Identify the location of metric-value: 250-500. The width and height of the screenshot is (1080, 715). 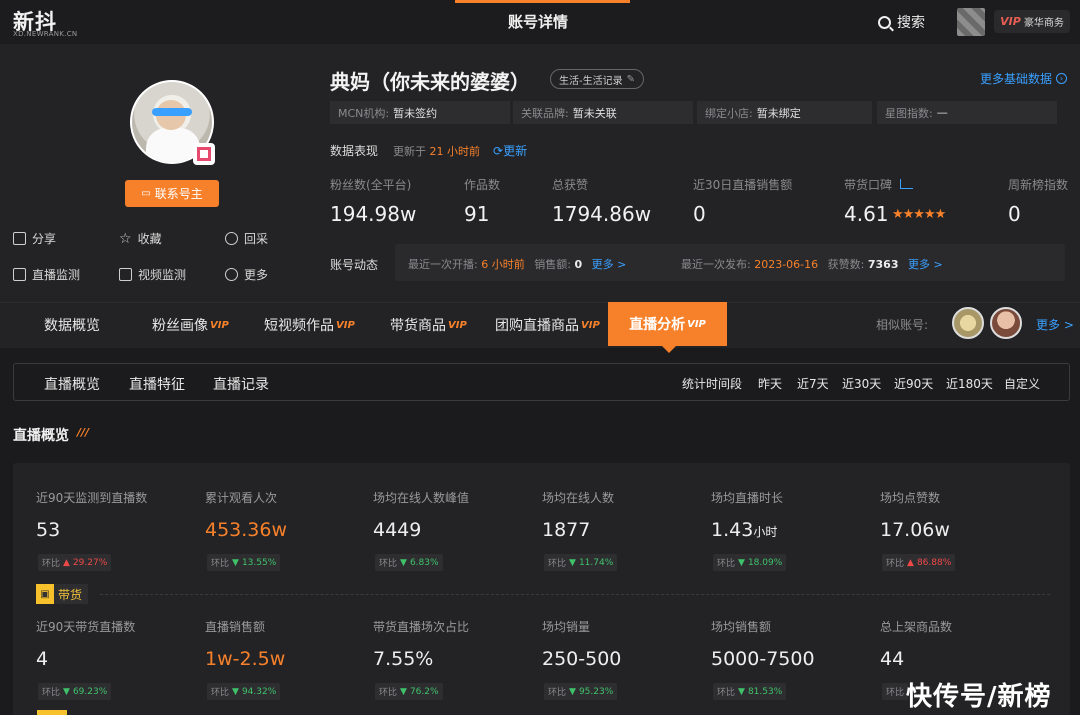
(581, 659).